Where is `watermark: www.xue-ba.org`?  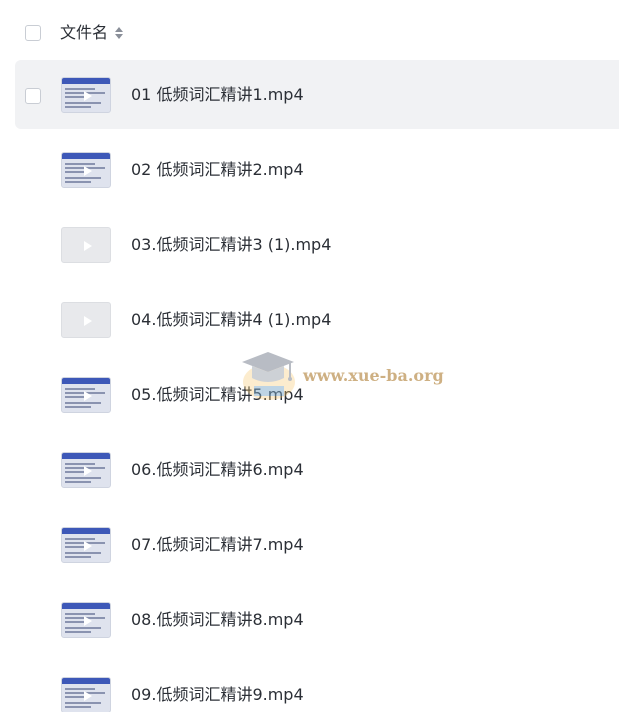 watermark: www.xue-ba.org is located at coordinates (343, 376).